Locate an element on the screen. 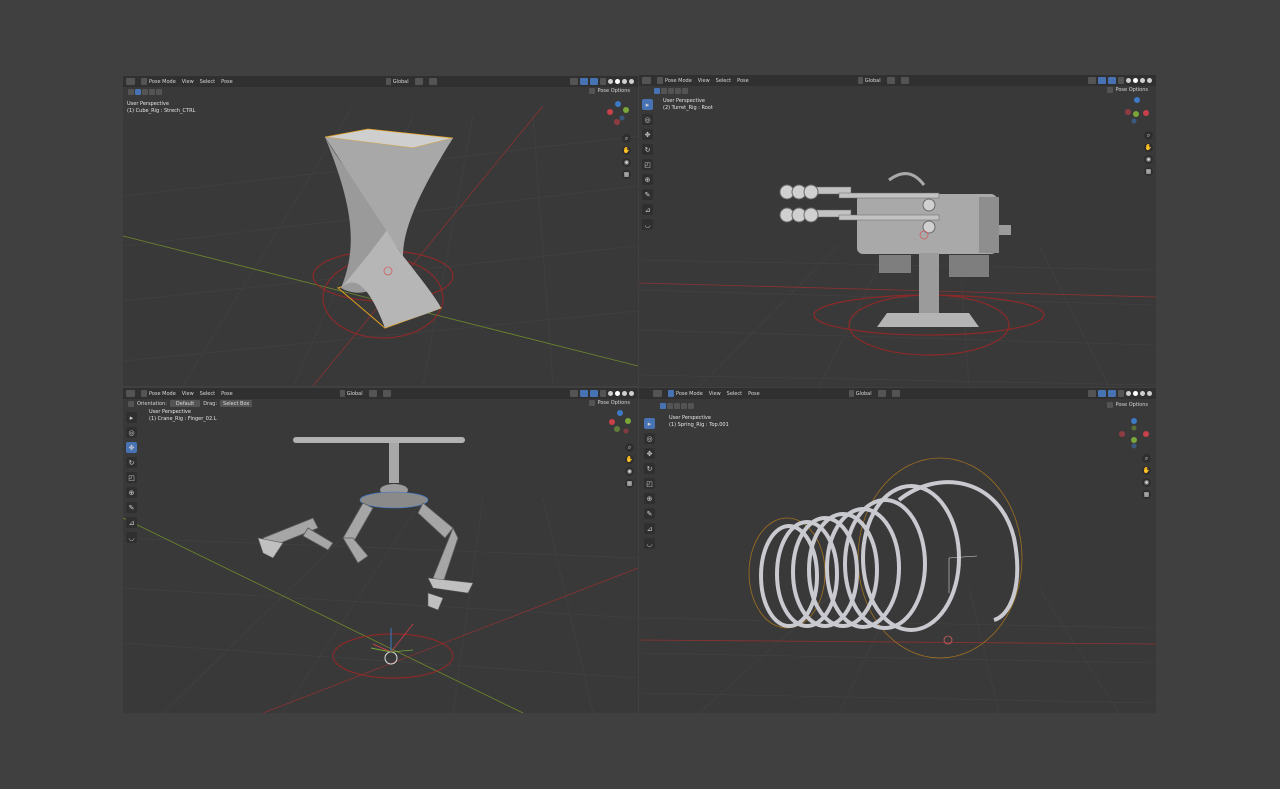  tool-icon is located at coordinates (131, 403).